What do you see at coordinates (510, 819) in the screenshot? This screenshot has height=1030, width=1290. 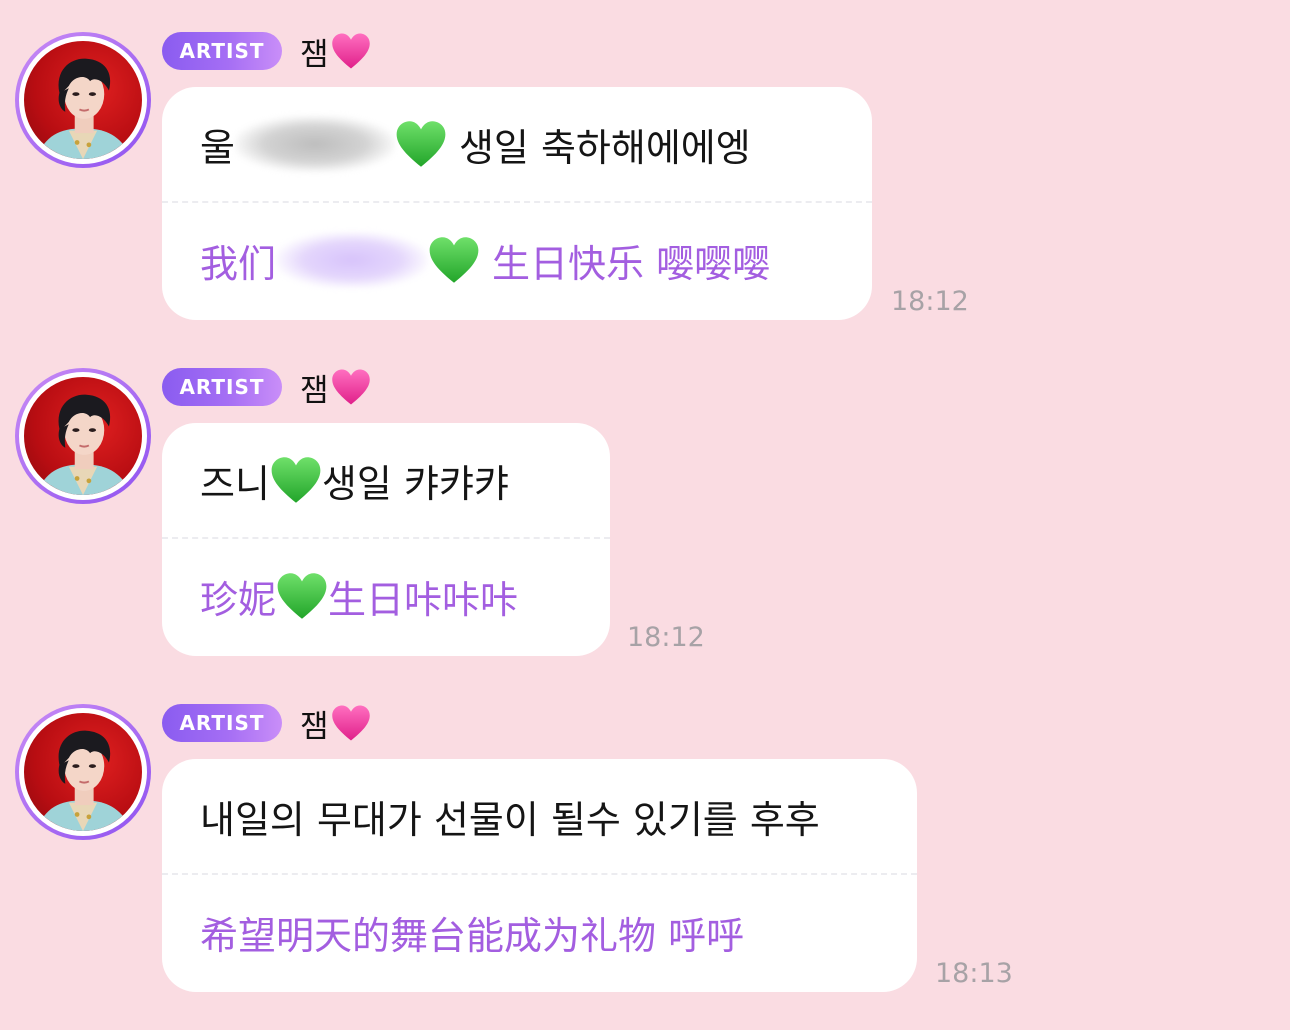 I see `korean-text: 내일의 무대가 선물이 될수 있기를 후후` at bounding box center [510, 819].